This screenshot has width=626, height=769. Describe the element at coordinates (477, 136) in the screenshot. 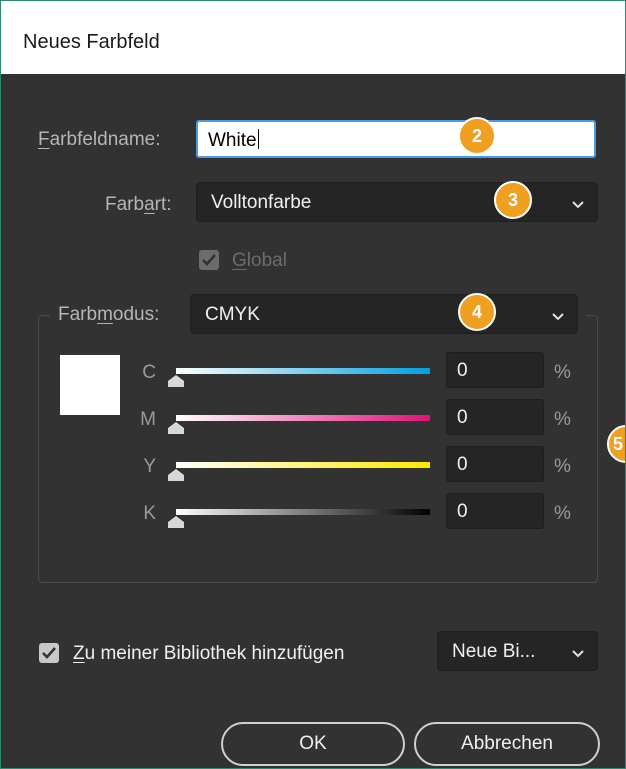

I see `annotation-badge-2: 2` at that location.